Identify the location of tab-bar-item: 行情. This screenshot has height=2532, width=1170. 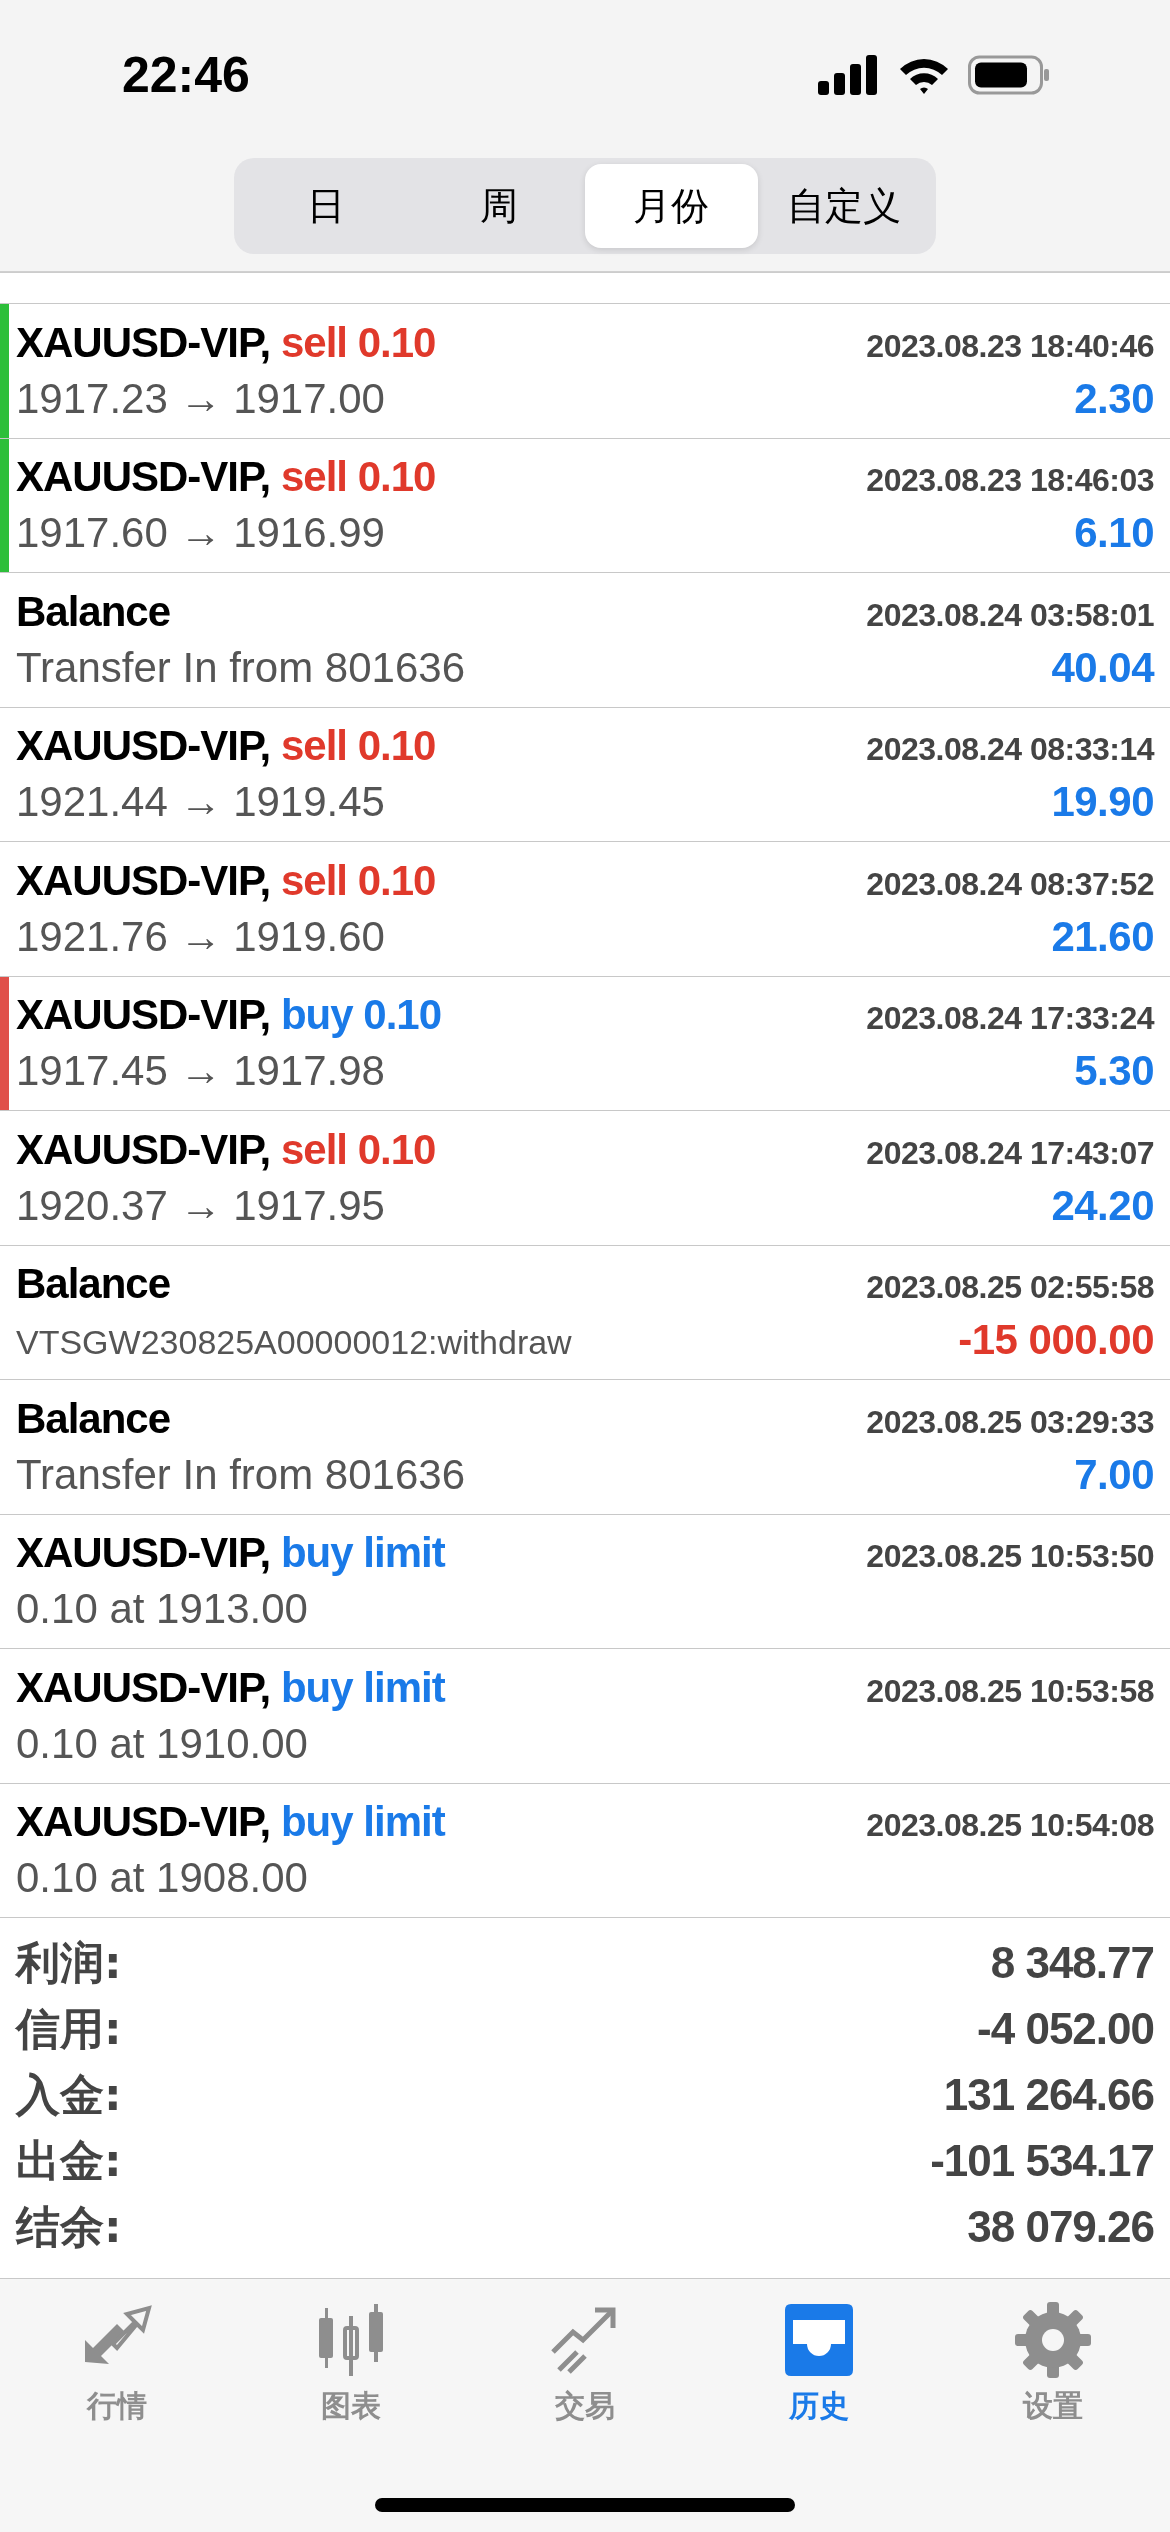
(117, 2363).